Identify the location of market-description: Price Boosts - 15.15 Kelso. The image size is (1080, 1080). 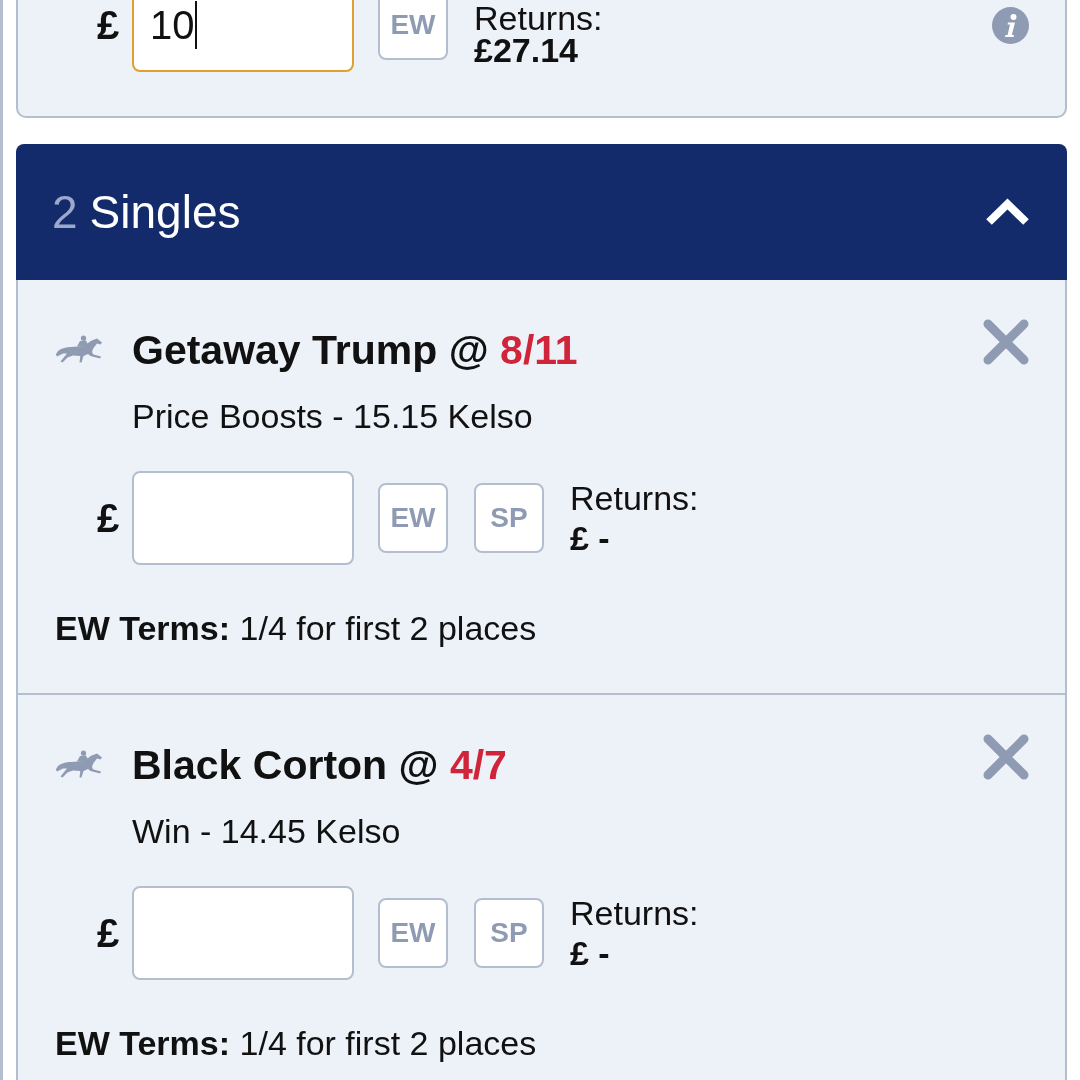
(333, 416).